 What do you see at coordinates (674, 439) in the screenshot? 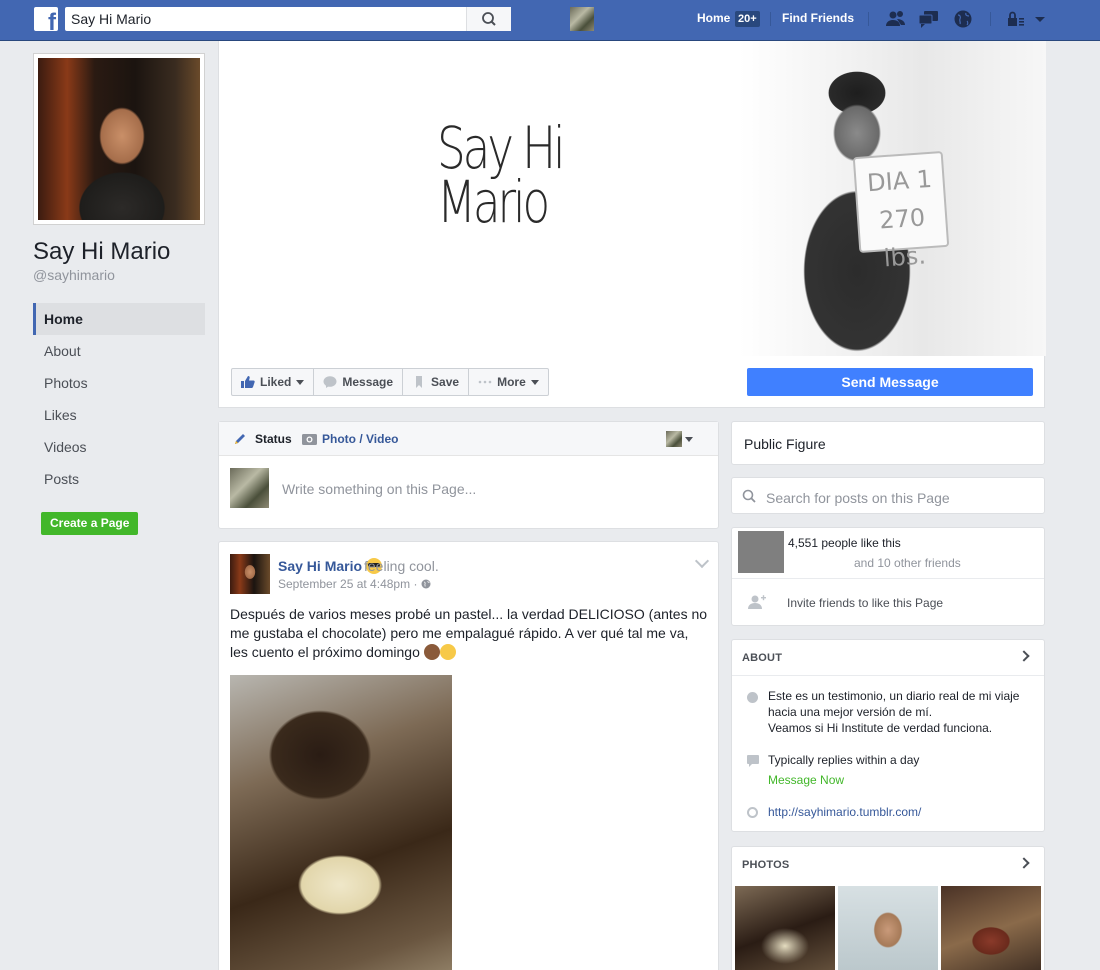
I see `post-as-avatar` at bounding box center [674, 439].